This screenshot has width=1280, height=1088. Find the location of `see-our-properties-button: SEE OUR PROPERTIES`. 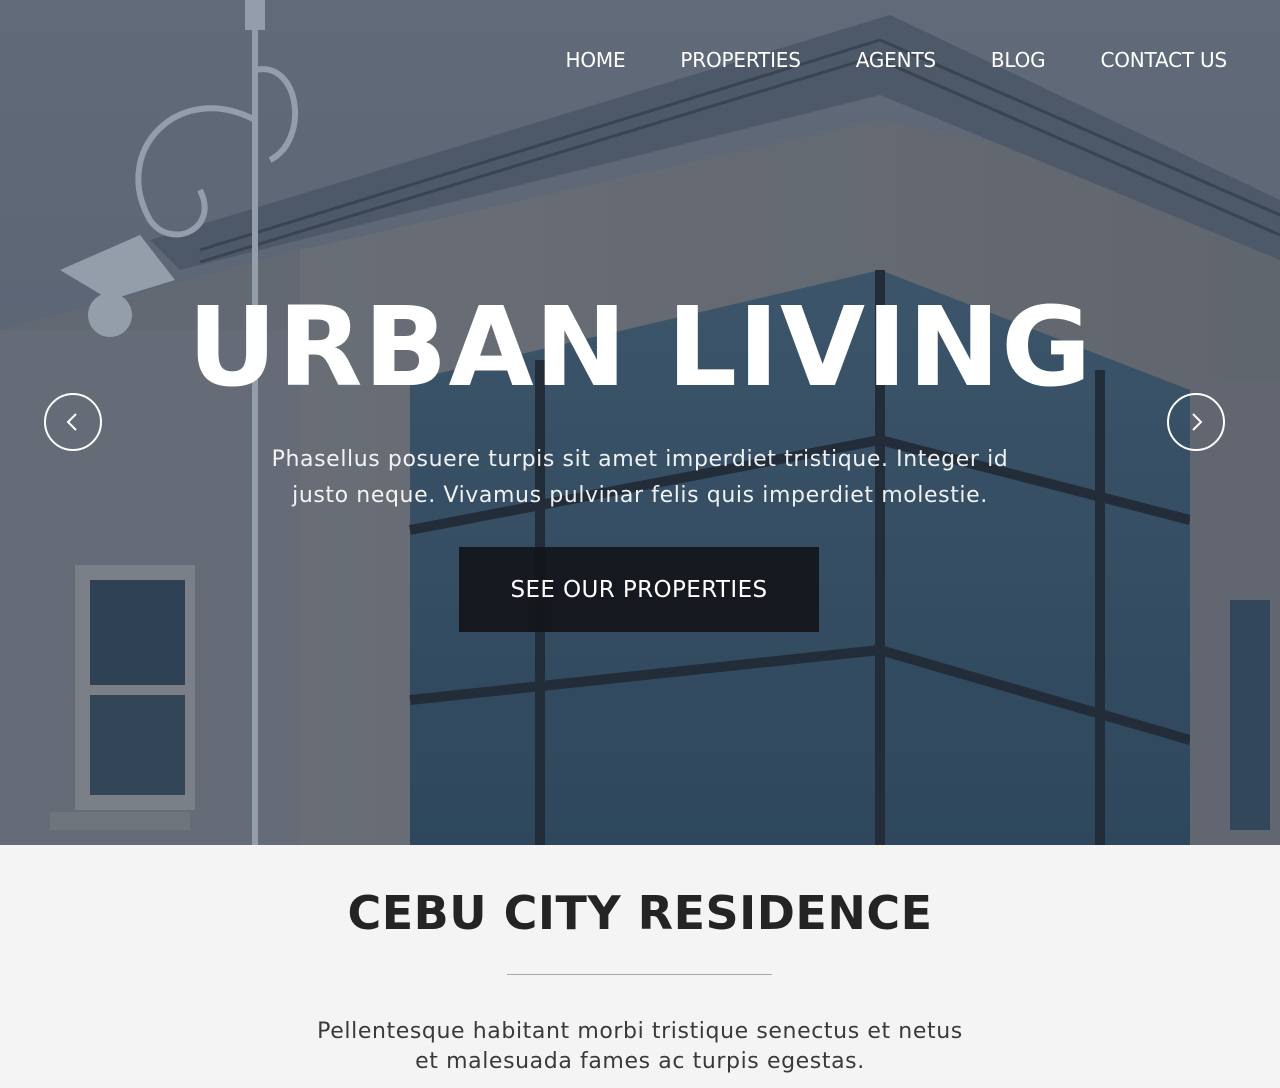

see-our-properties-button: SEE OUR PROPERTIES is located at coordinates (639, 589).